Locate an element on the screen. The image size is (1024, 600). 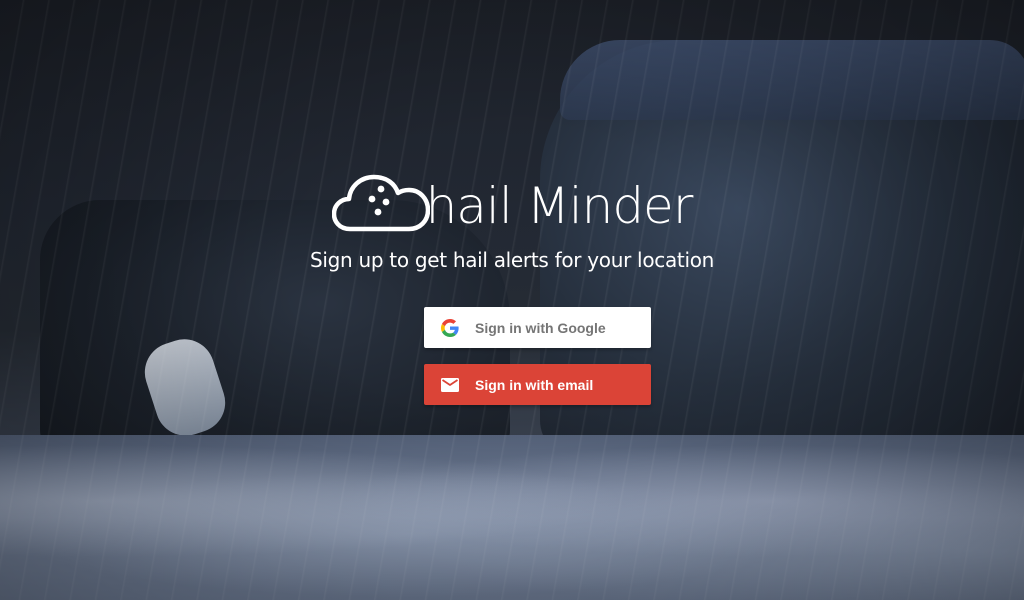
mail-envelope-icon is located at coordinates (450, 385).